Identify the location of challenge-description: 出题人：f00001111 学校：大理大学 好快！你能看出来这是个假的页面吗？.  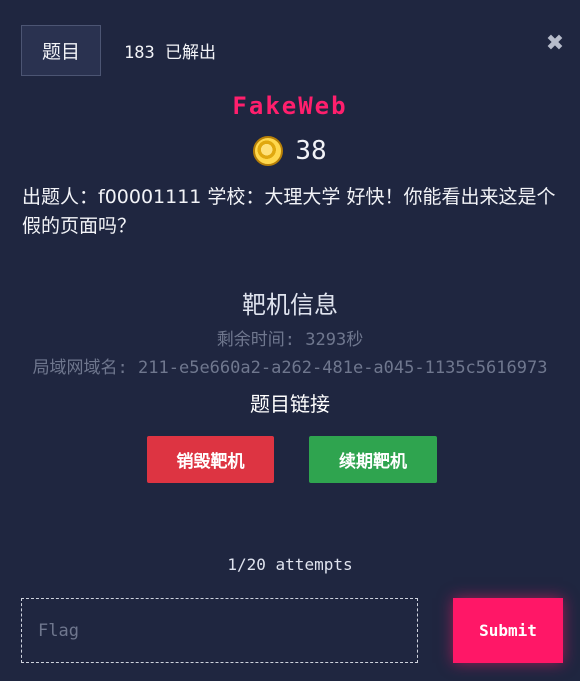
(289, 211).